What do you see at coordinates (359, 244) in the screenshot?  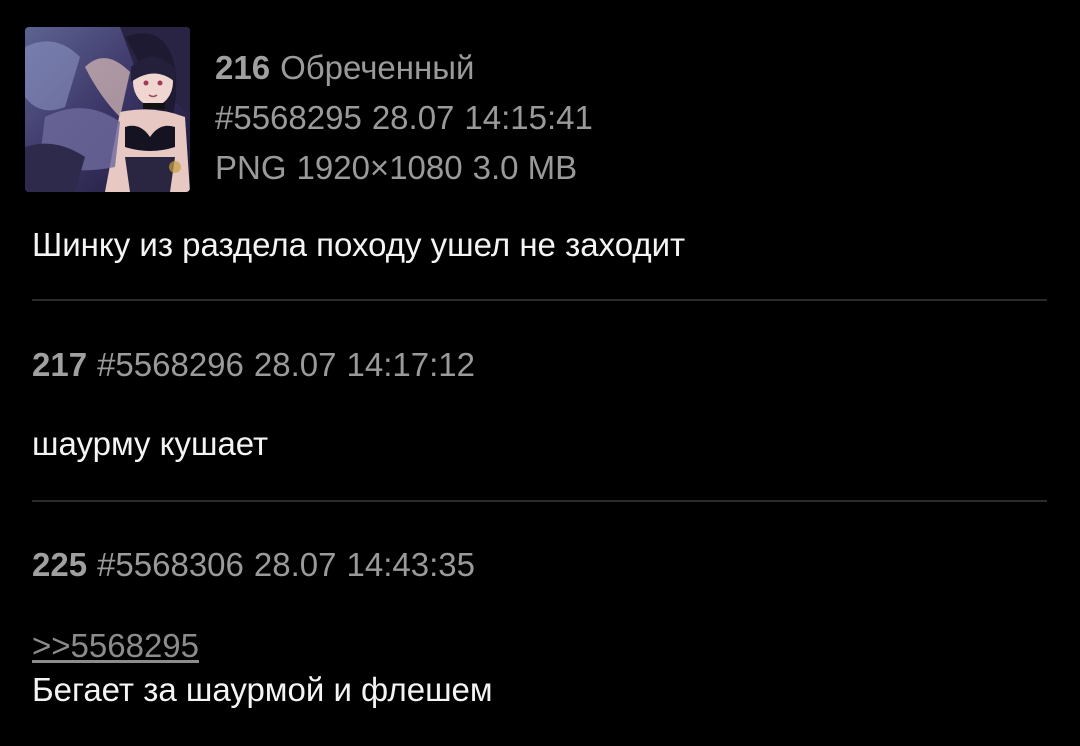 I see `post-text: Шинку из раздела походу ушел не заходит` at bounding box center [359, 244].